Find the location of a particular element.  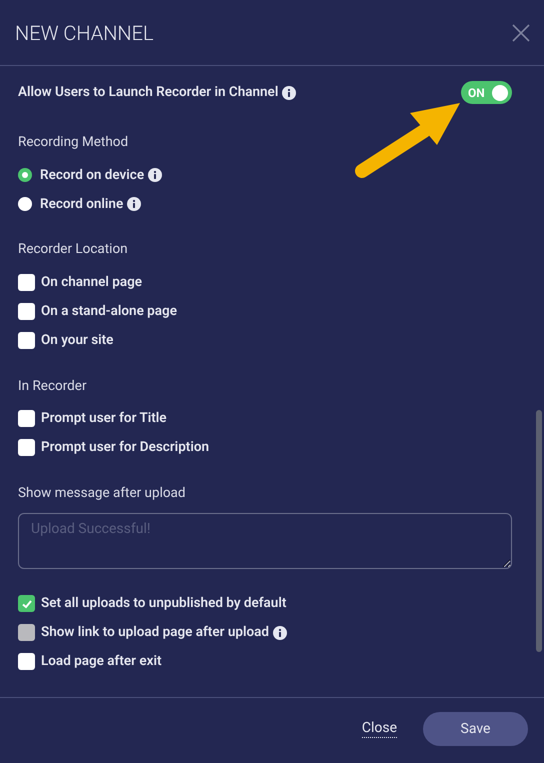

section-heading: Recording Method is located at coordinates (74, 142).